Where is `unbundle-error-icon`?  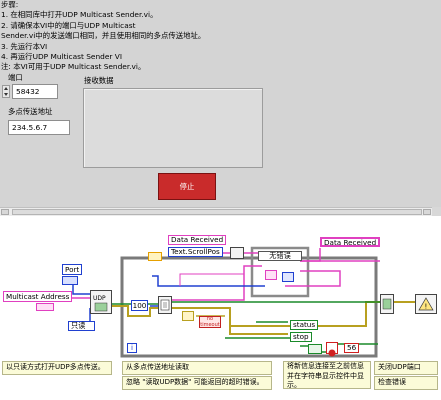 unbundle-error-icon is located at coordinates (188, 316).